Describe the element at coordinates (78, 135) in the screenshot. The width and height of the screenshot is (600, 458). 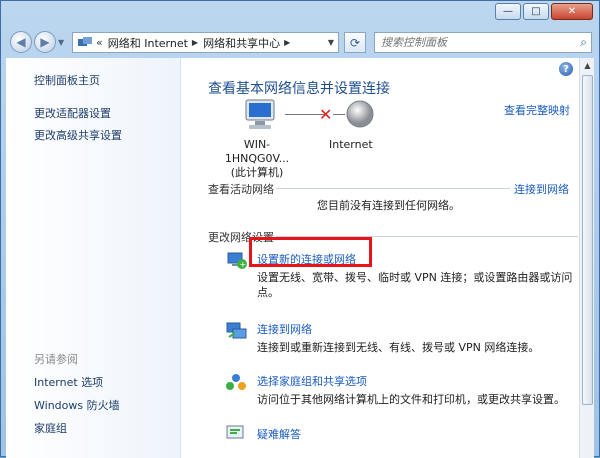
I see `sidebar-advanced-sharing-link: 更改高级共享设置` at that location.